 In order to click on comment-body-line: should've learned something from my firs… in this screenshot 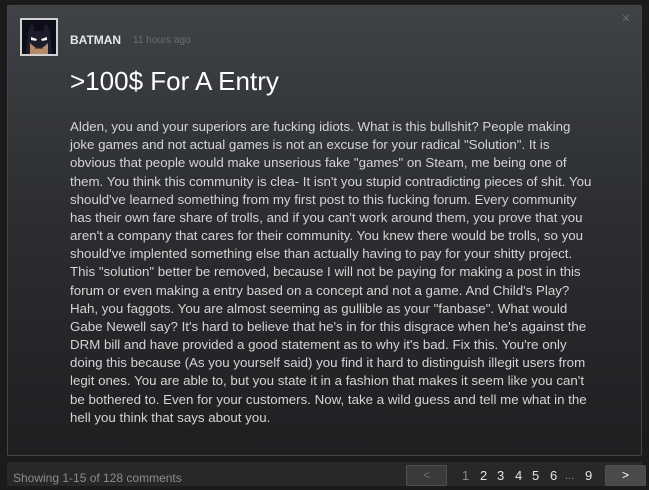, I will do `click(323, 199)`.